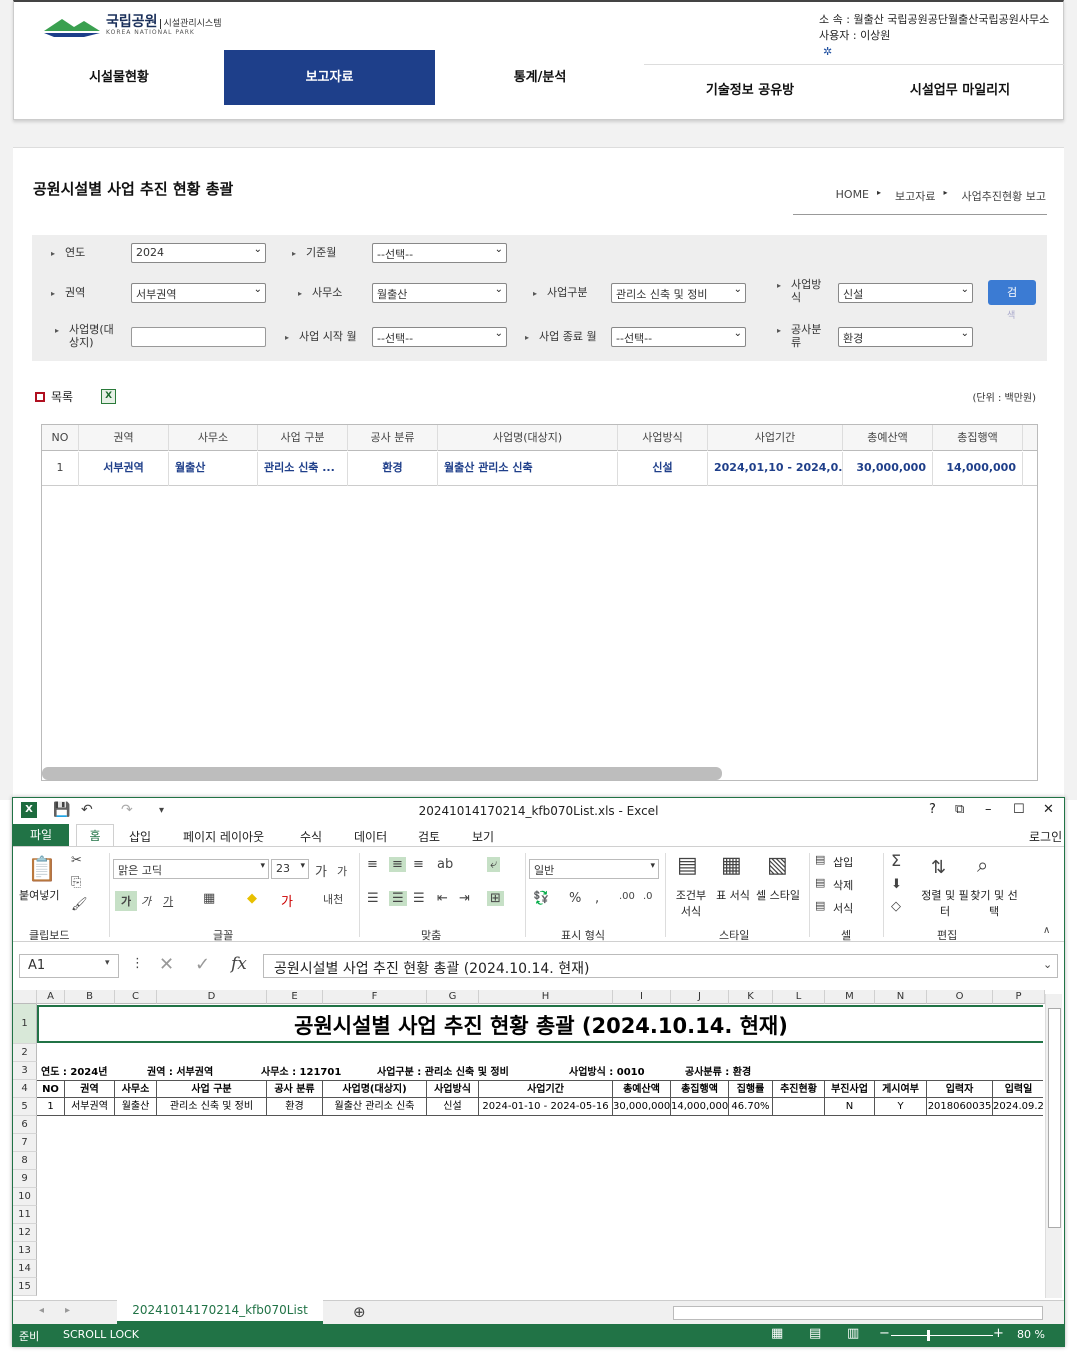  I want to click on header-cell: 사업기간, so click(546, 1089).